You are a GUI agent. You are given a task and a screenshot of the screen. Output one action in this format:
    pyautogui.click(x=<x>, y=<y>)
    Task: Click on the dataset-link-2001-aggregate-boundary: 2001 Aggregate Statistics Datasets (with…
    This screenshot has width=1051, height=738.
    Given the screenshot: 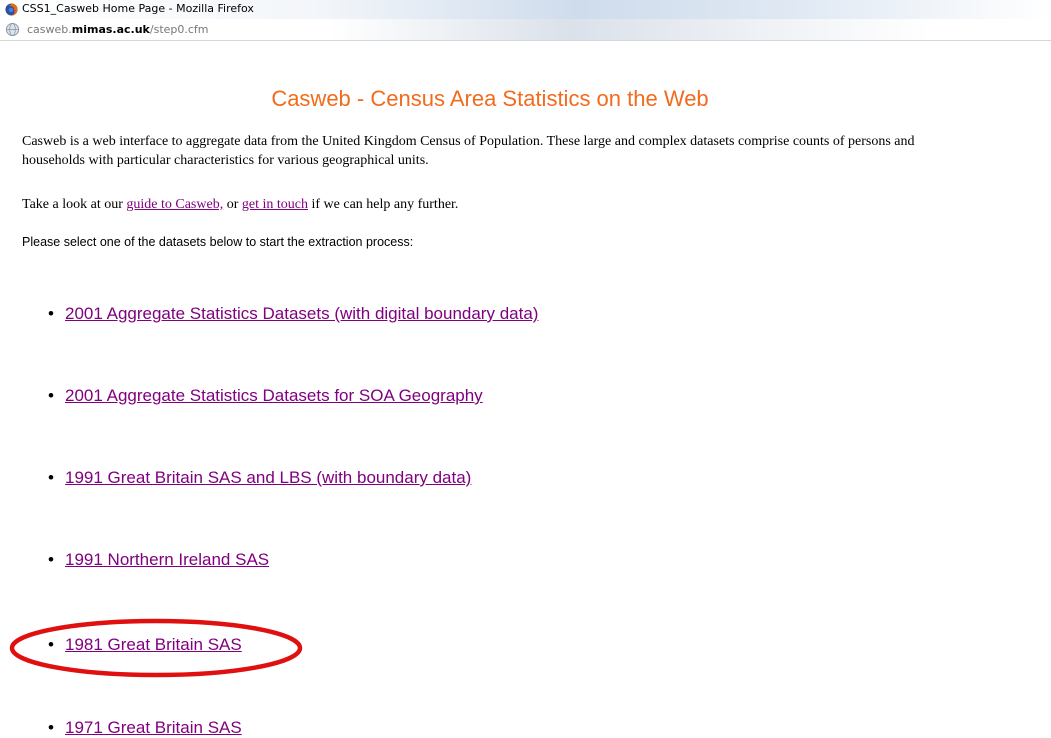 What is the action you would take?
    pyautogui.click(x=301, y=313)
    